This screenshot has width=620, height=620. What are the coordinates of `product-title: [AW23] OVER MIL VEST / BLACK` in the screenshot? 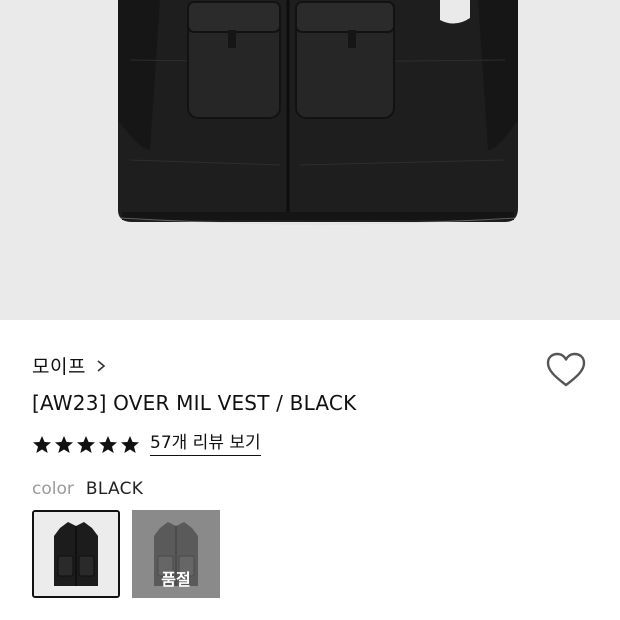 It's located at (194, 403).